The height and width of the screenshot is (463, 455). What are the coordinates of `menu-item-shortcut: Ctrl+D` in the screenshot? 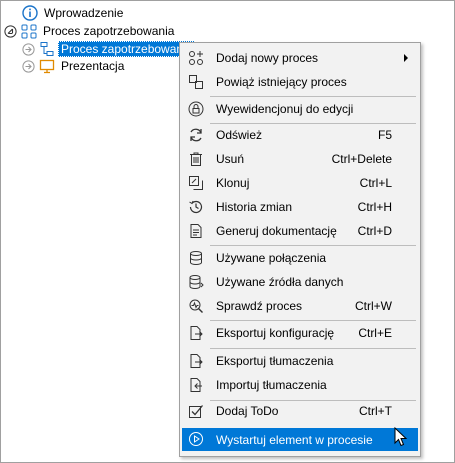 It's located at (374, 231).